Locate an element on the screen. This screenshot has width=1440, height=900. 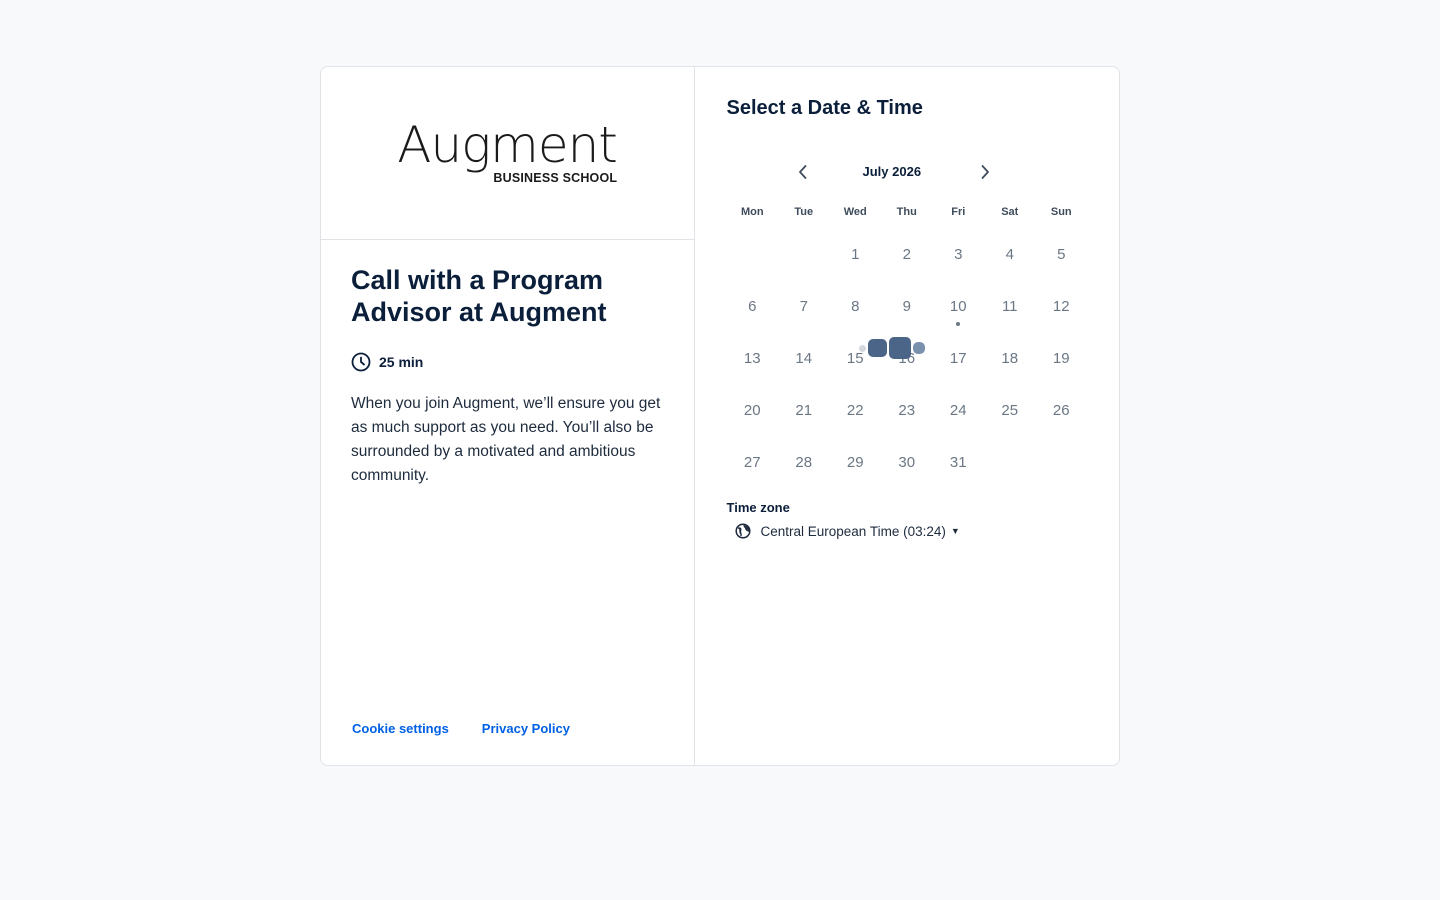
calendar-day: 5 is located at coordinates (1061, 254).